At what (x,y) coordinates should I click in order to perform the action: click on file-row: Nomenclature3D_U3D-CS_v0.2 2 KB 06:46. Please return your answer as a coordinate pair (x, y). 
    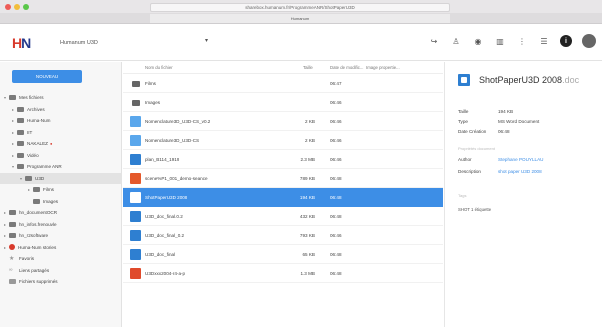
    Looking at the image, I should click on (283, 121).